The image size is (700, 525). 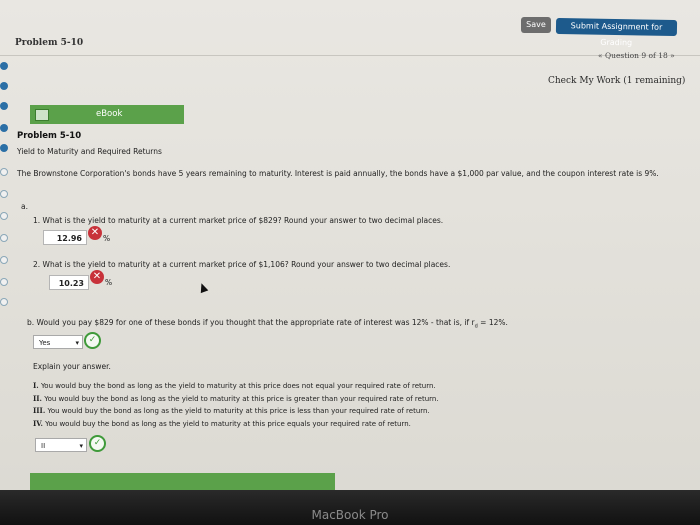 I want to click on option-3-num: III., so click(x=39, y=410).